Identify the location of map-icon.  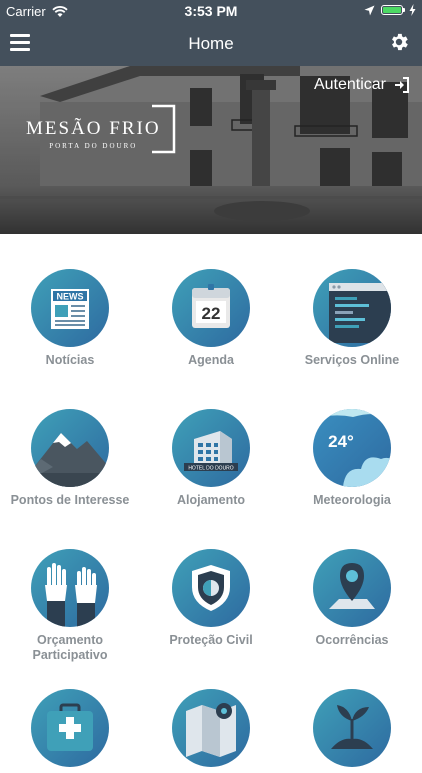
(211, 730).